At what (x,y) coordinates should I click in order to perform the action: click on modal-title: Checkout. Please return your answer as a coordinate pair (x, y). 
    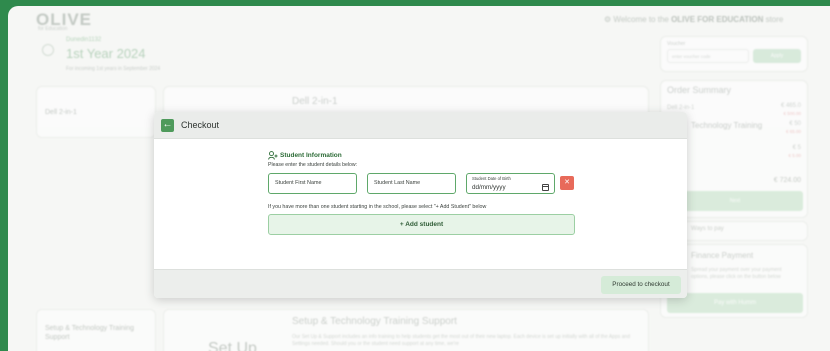
    Looking at the image, I should click on (200, 125).